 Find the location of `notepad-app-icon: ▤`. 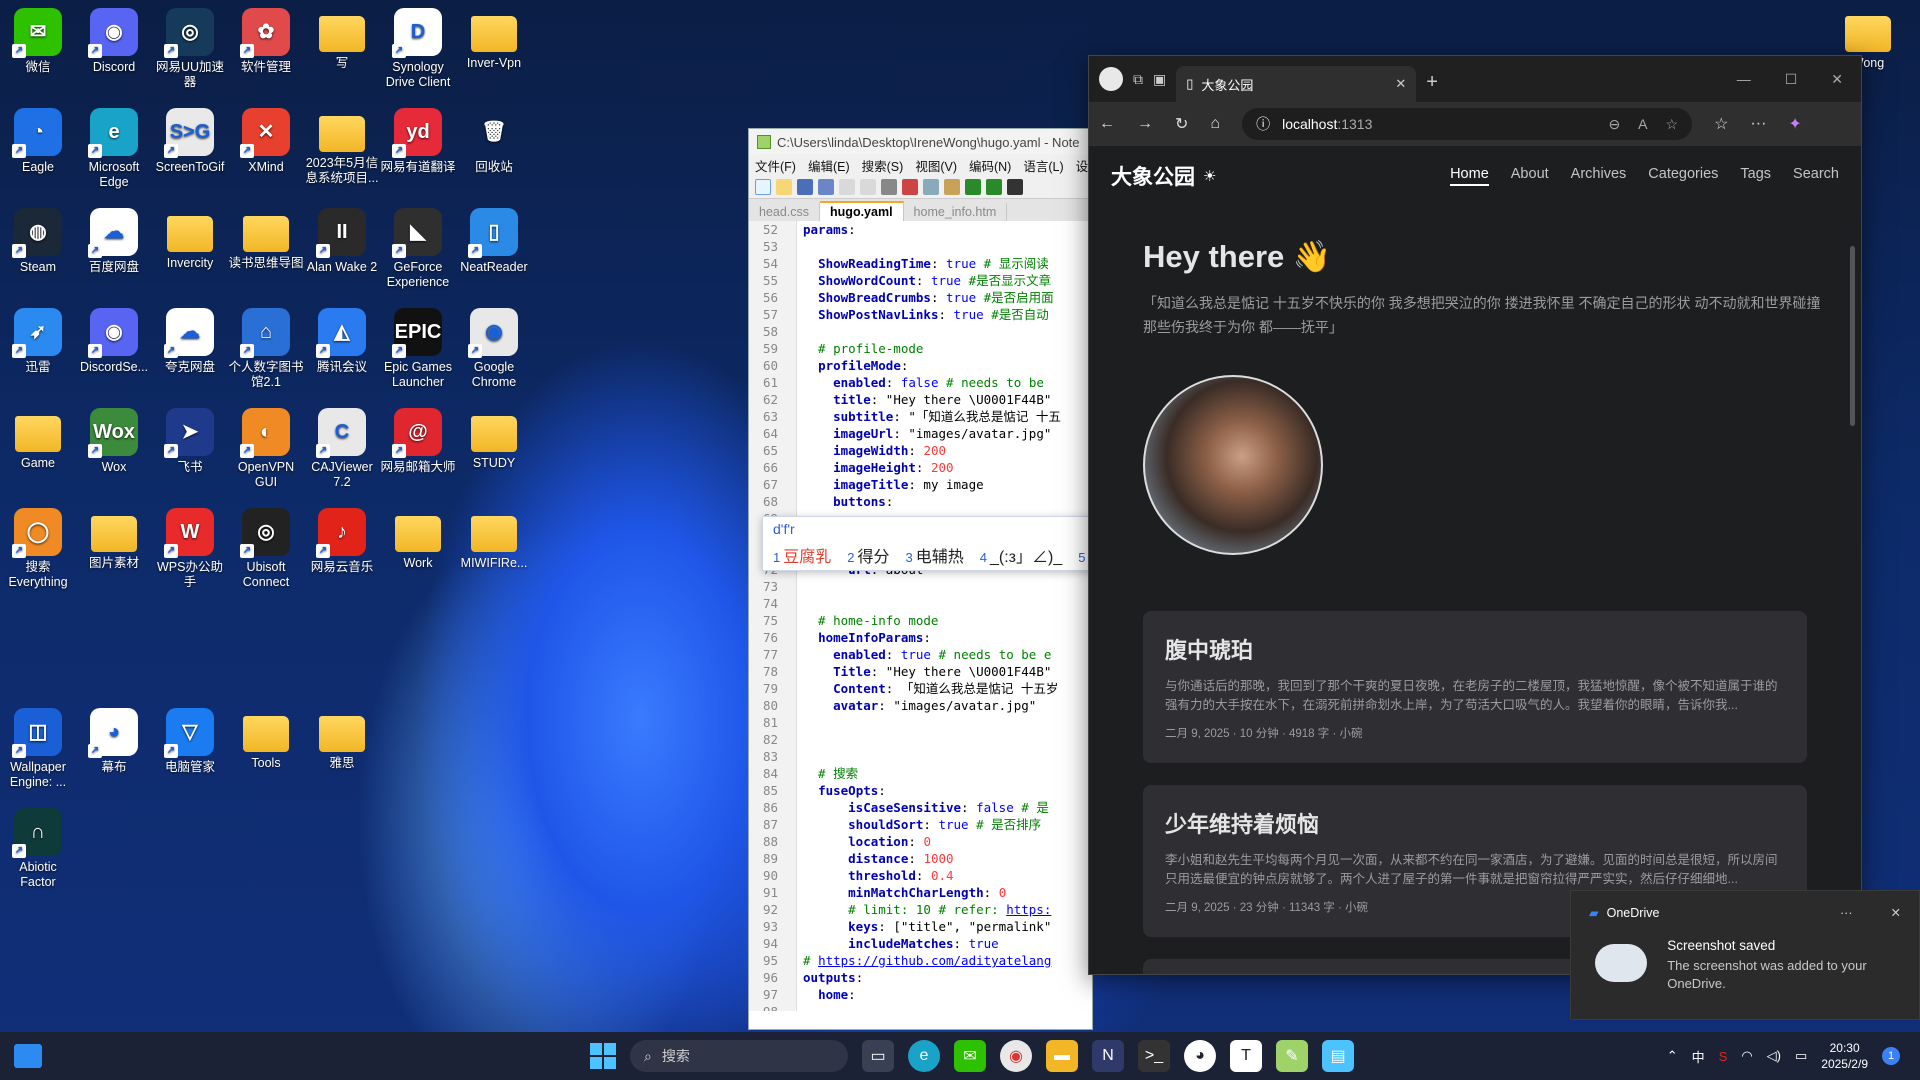

notepad-app-icon: ▤ is located at coordinates (1338, 1056).